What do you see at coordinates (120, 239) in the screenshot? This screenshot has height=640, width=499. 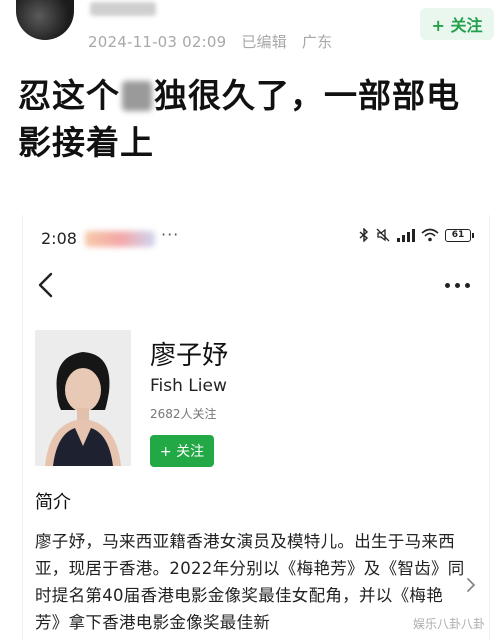 I see `status-notification-icons-blurred` at bounding box center [120, 239].